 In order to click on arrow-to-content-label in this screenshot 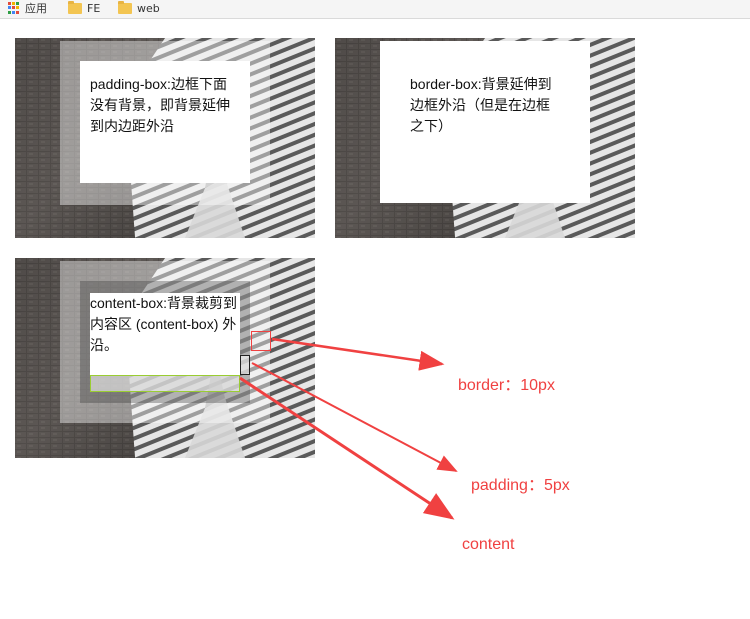, I will do `click(347, 448)`.